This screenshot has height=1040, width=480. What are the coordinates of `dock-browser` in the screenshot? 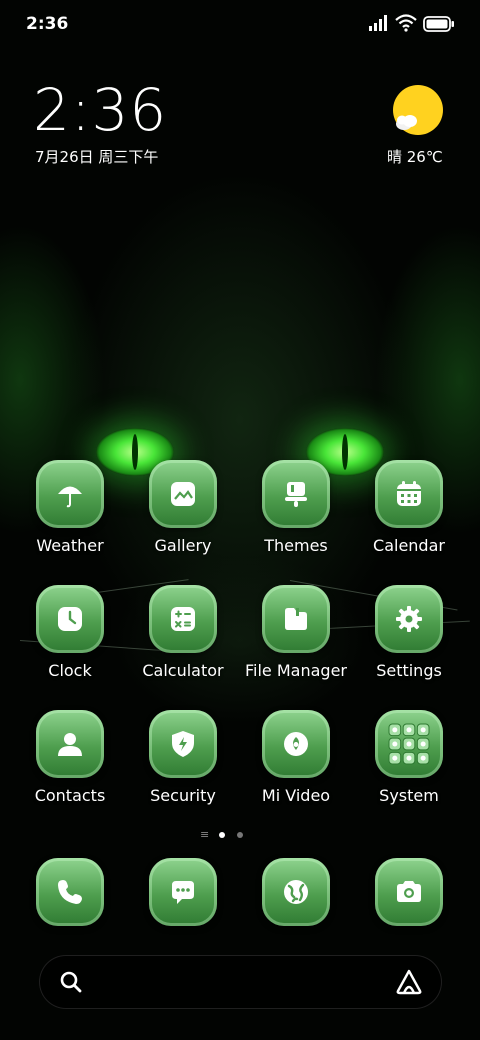 It's located at (296, 913).